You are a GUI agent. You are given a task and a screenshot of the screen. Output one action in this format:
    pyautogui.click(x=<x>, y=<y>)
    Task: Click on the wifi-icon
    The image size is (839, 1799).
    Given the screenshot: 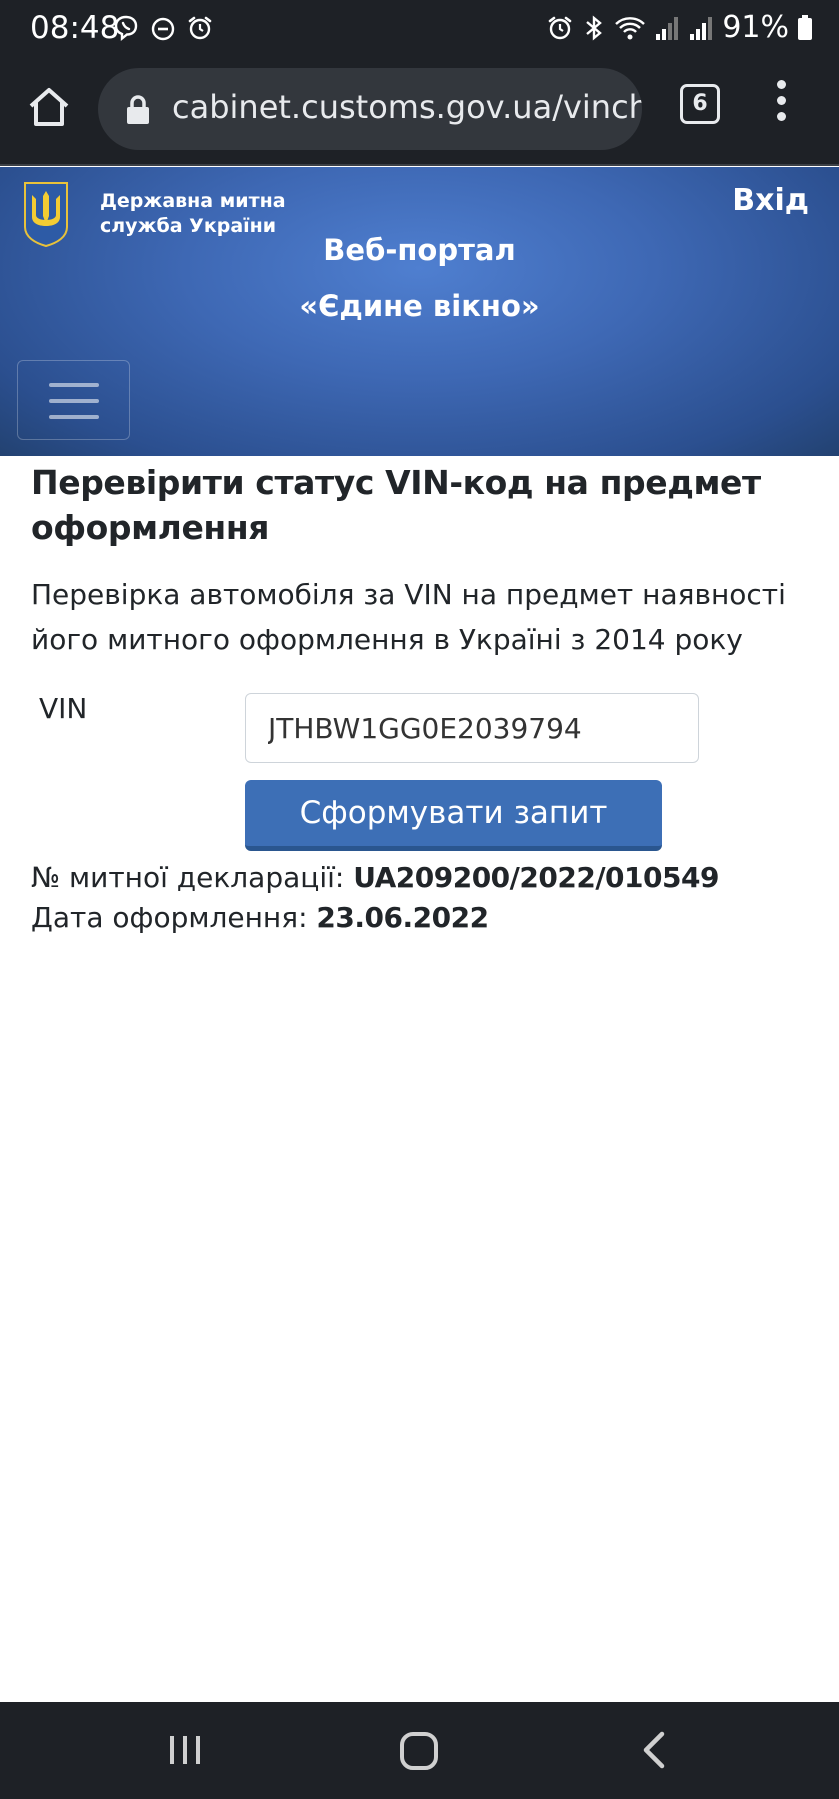 What is the action you would take?
    pyautogui.click(x=630, y=27)
    